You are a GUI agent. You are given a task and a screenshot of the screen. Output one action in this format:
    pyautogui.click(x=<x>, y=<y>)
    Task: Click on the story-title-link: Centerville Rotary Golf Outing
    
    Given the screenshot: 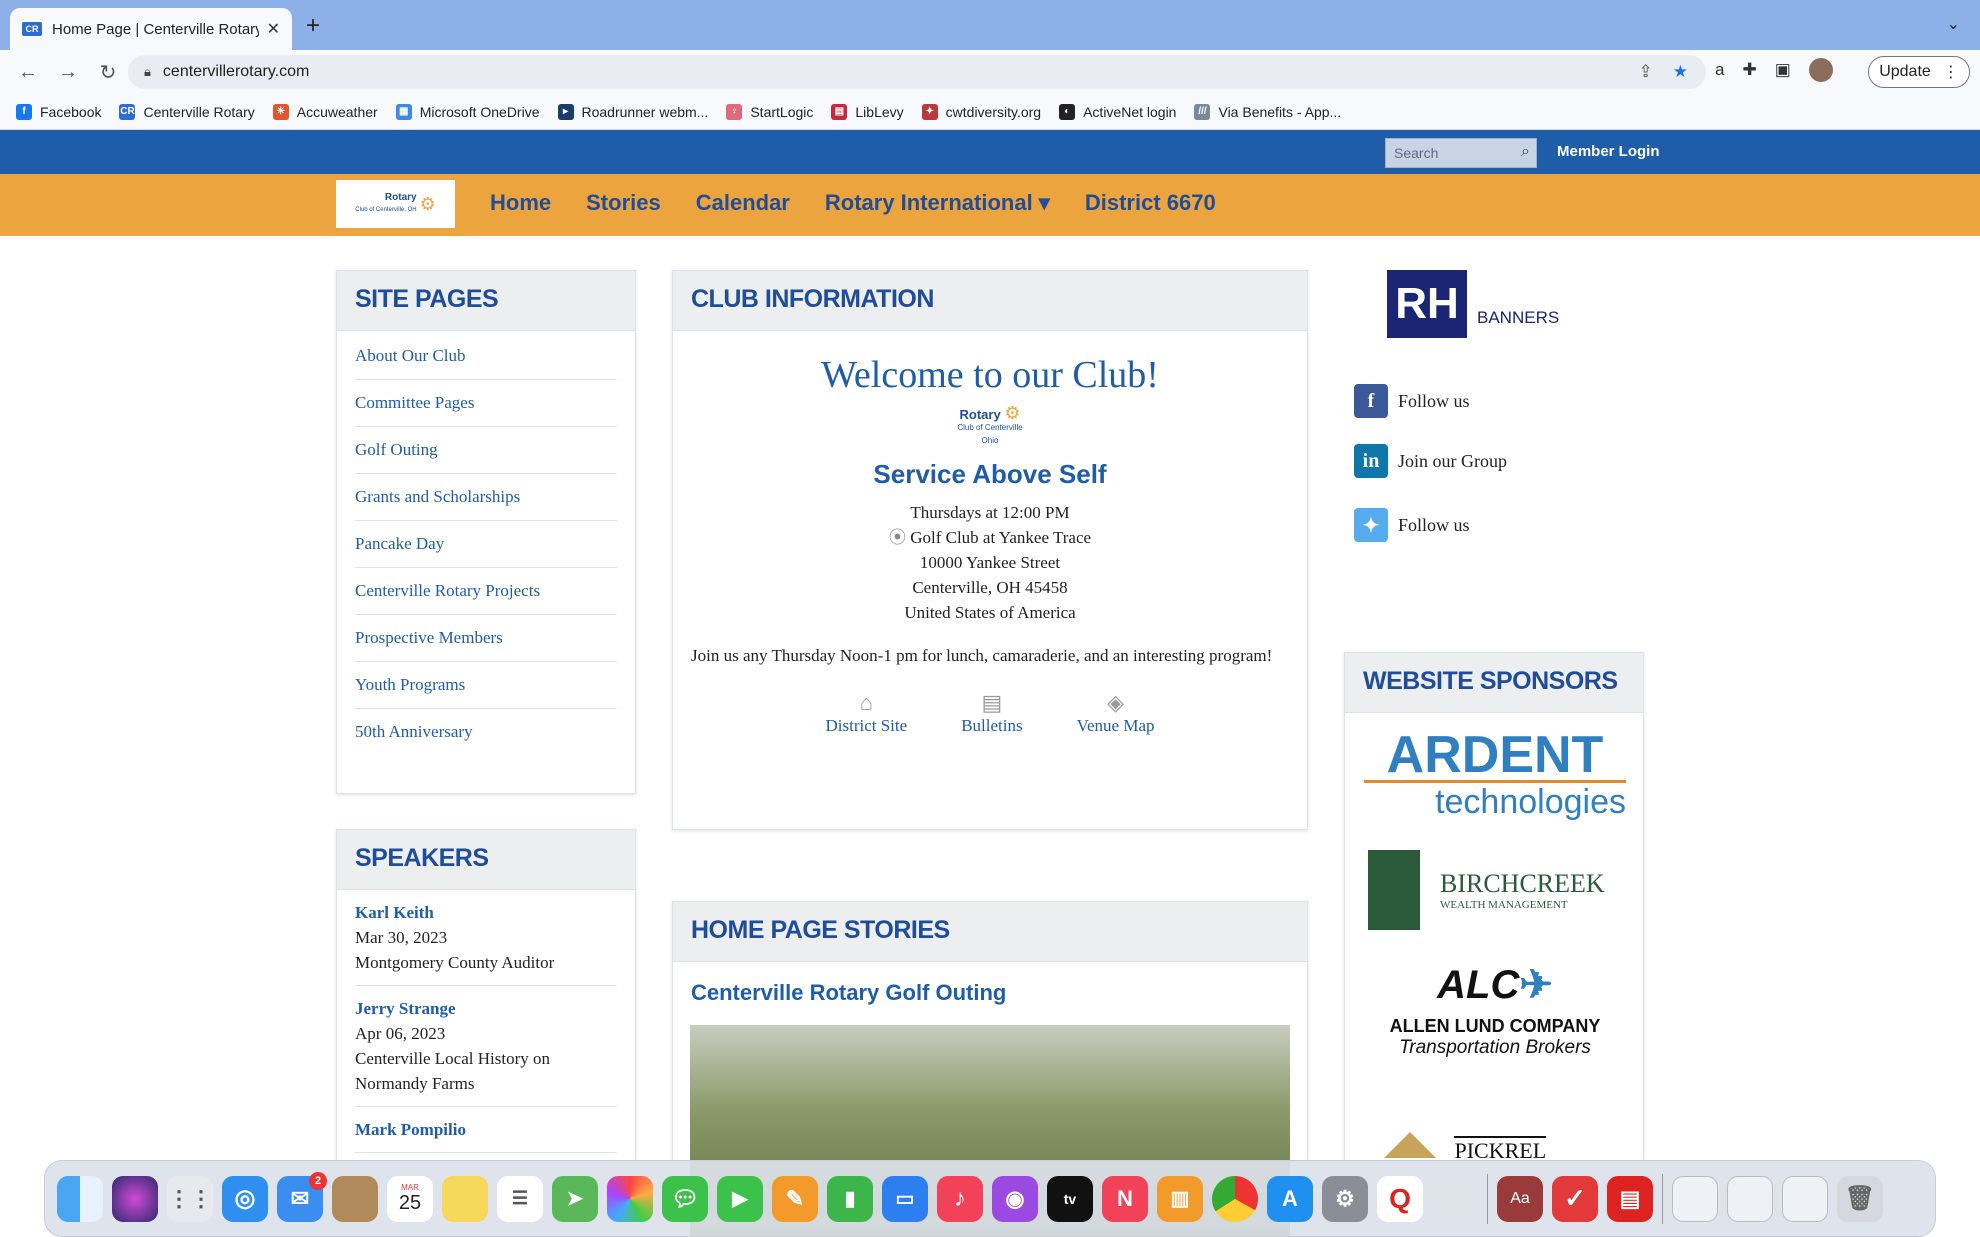 What is the action you would take?
    pyautogui.click(x=990, y=993)
    